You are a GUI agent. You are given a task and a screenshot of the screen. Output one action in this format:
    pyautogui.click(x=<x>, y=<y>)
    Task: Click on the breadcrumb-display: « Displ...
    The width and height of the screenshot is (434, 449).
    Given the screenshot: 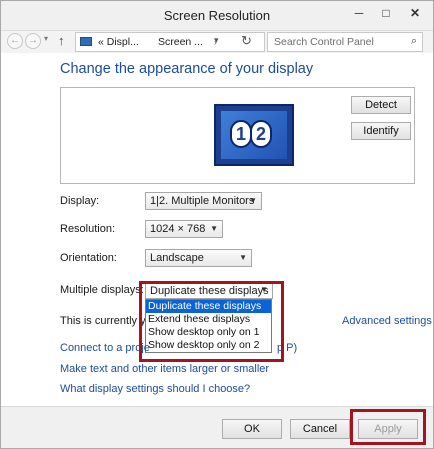 What is the action you would take?
    pyautogui.click(x=118, y=42)
    